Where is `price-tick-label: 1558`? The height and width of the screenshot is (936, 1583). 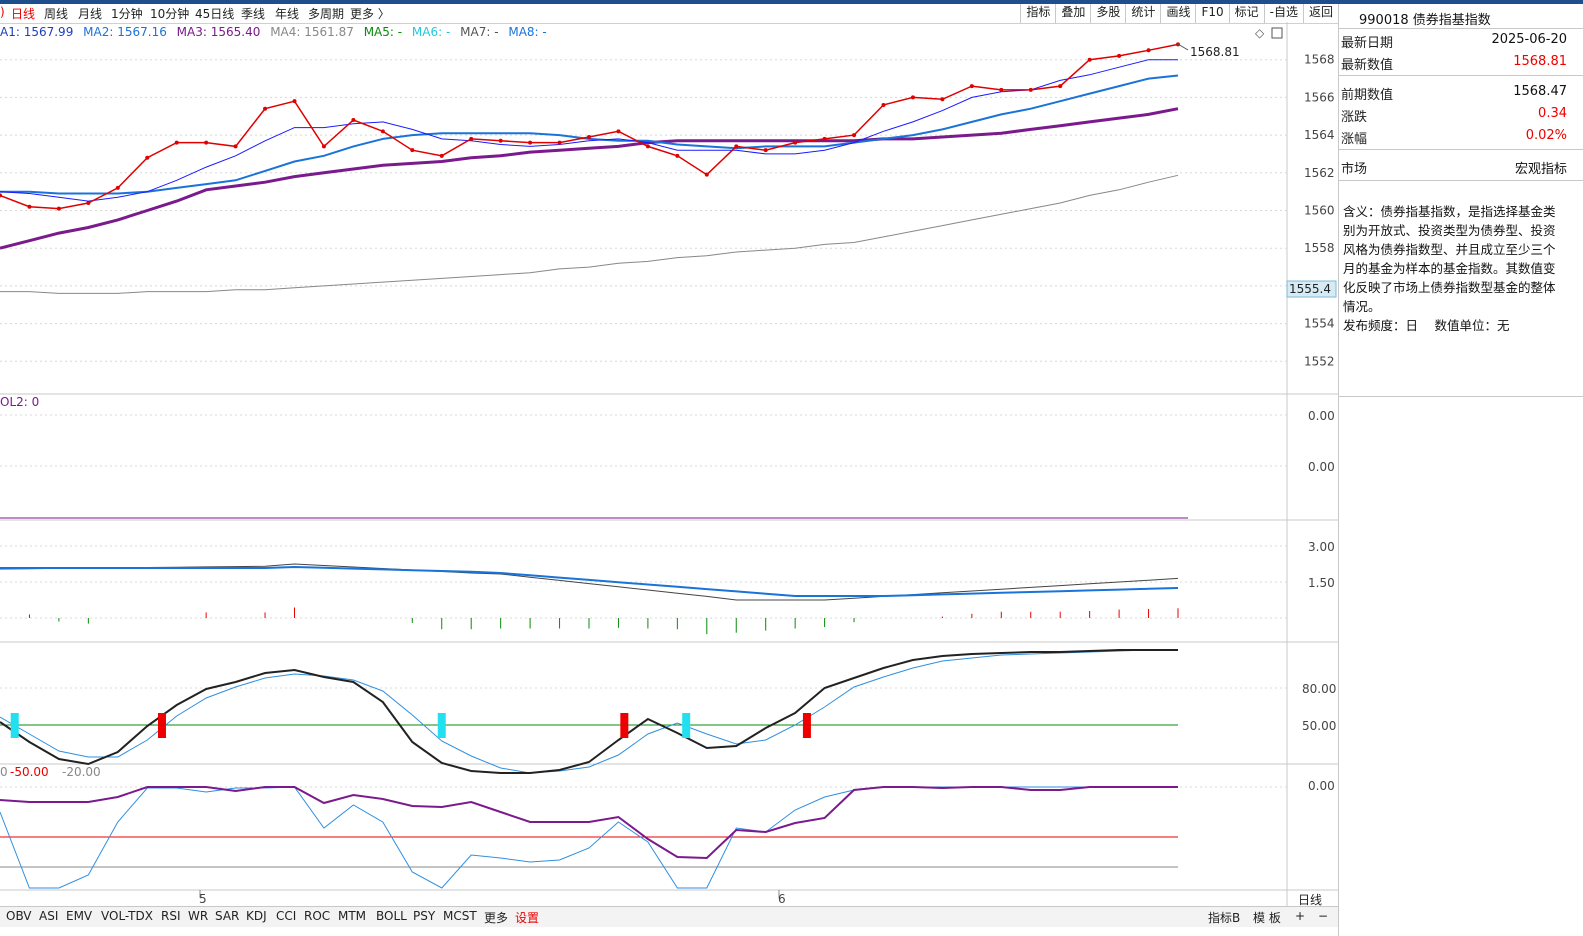 price-tick-label: 1558 is located at coordinates (1319, 248).